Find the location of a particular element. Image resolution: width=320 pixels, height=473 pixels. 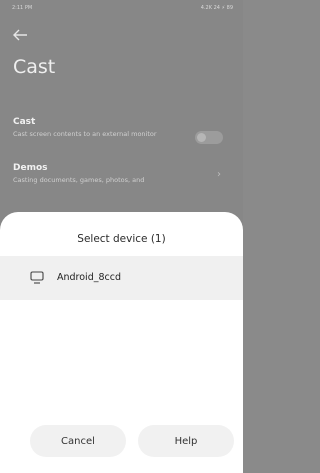

device-name: Android_8ccd is located at coordinates (89, 277).